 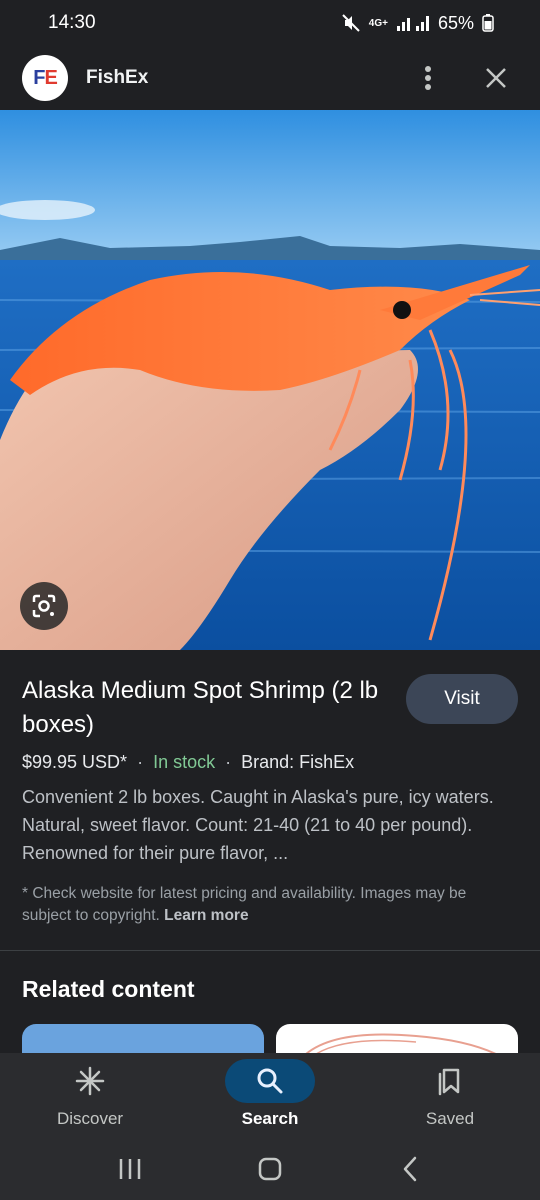 I want to click on more-options-button, so click(x=428, y=78).